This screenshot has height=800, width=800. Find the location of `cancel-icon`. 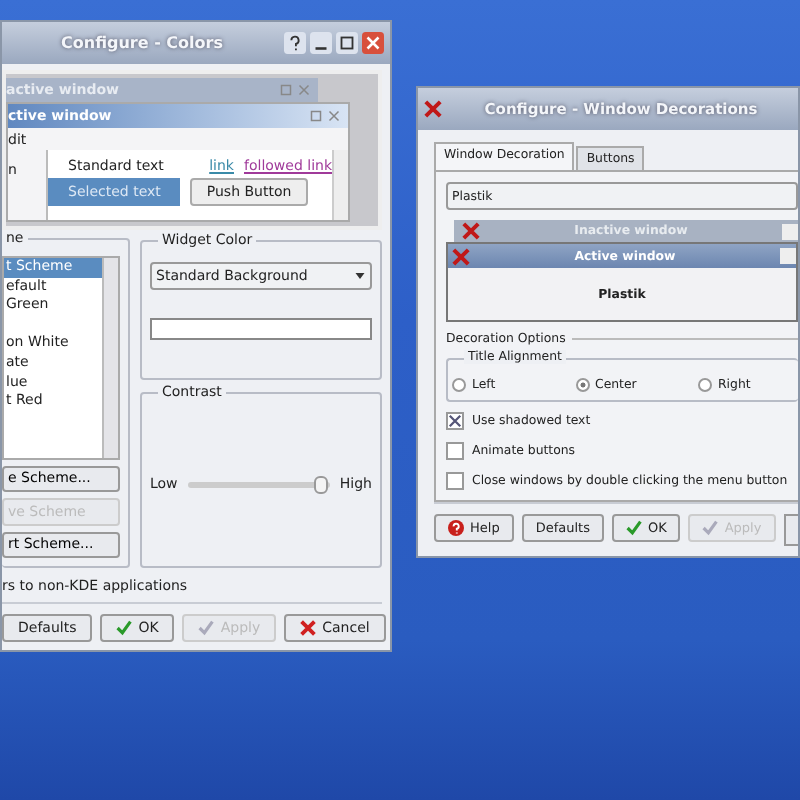

cancel-icon is located at coordinates (308, 628).